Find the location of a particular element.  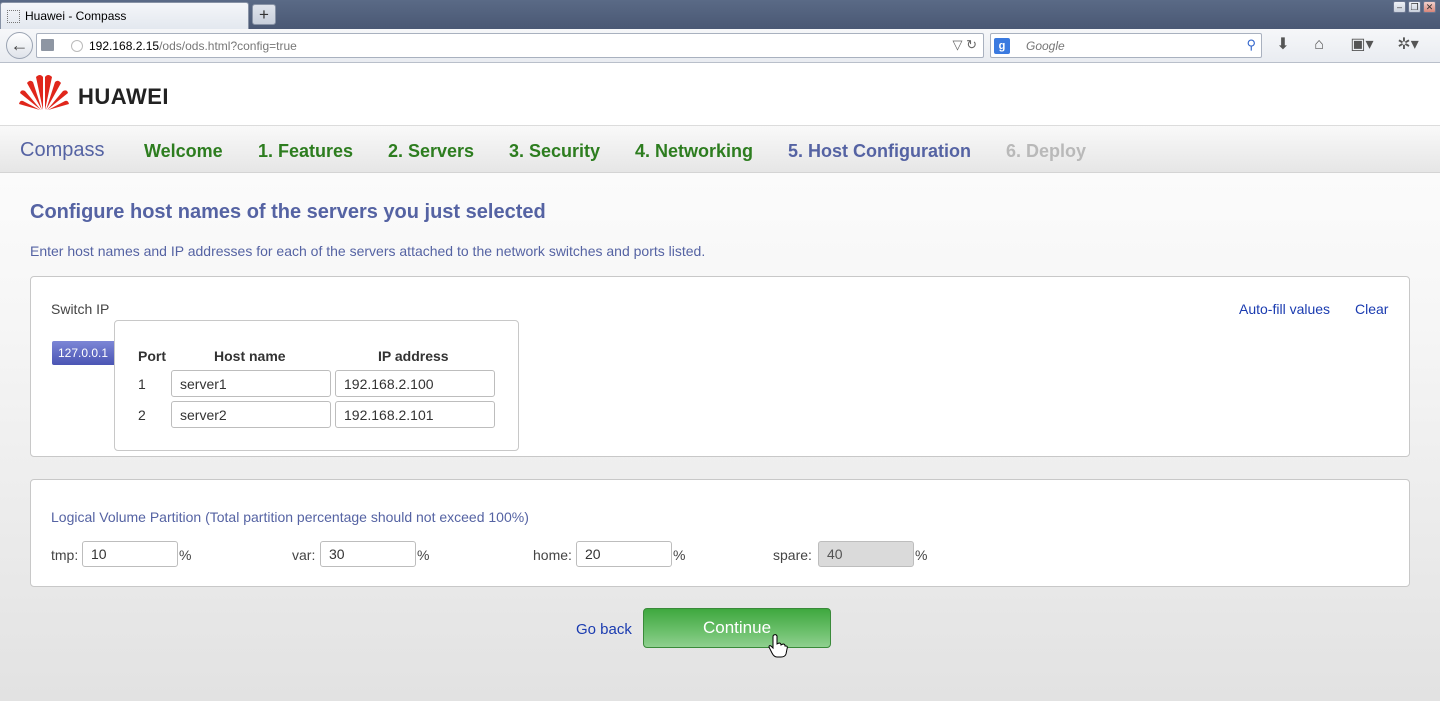

globe-icon is located at coordinates (77, 46).